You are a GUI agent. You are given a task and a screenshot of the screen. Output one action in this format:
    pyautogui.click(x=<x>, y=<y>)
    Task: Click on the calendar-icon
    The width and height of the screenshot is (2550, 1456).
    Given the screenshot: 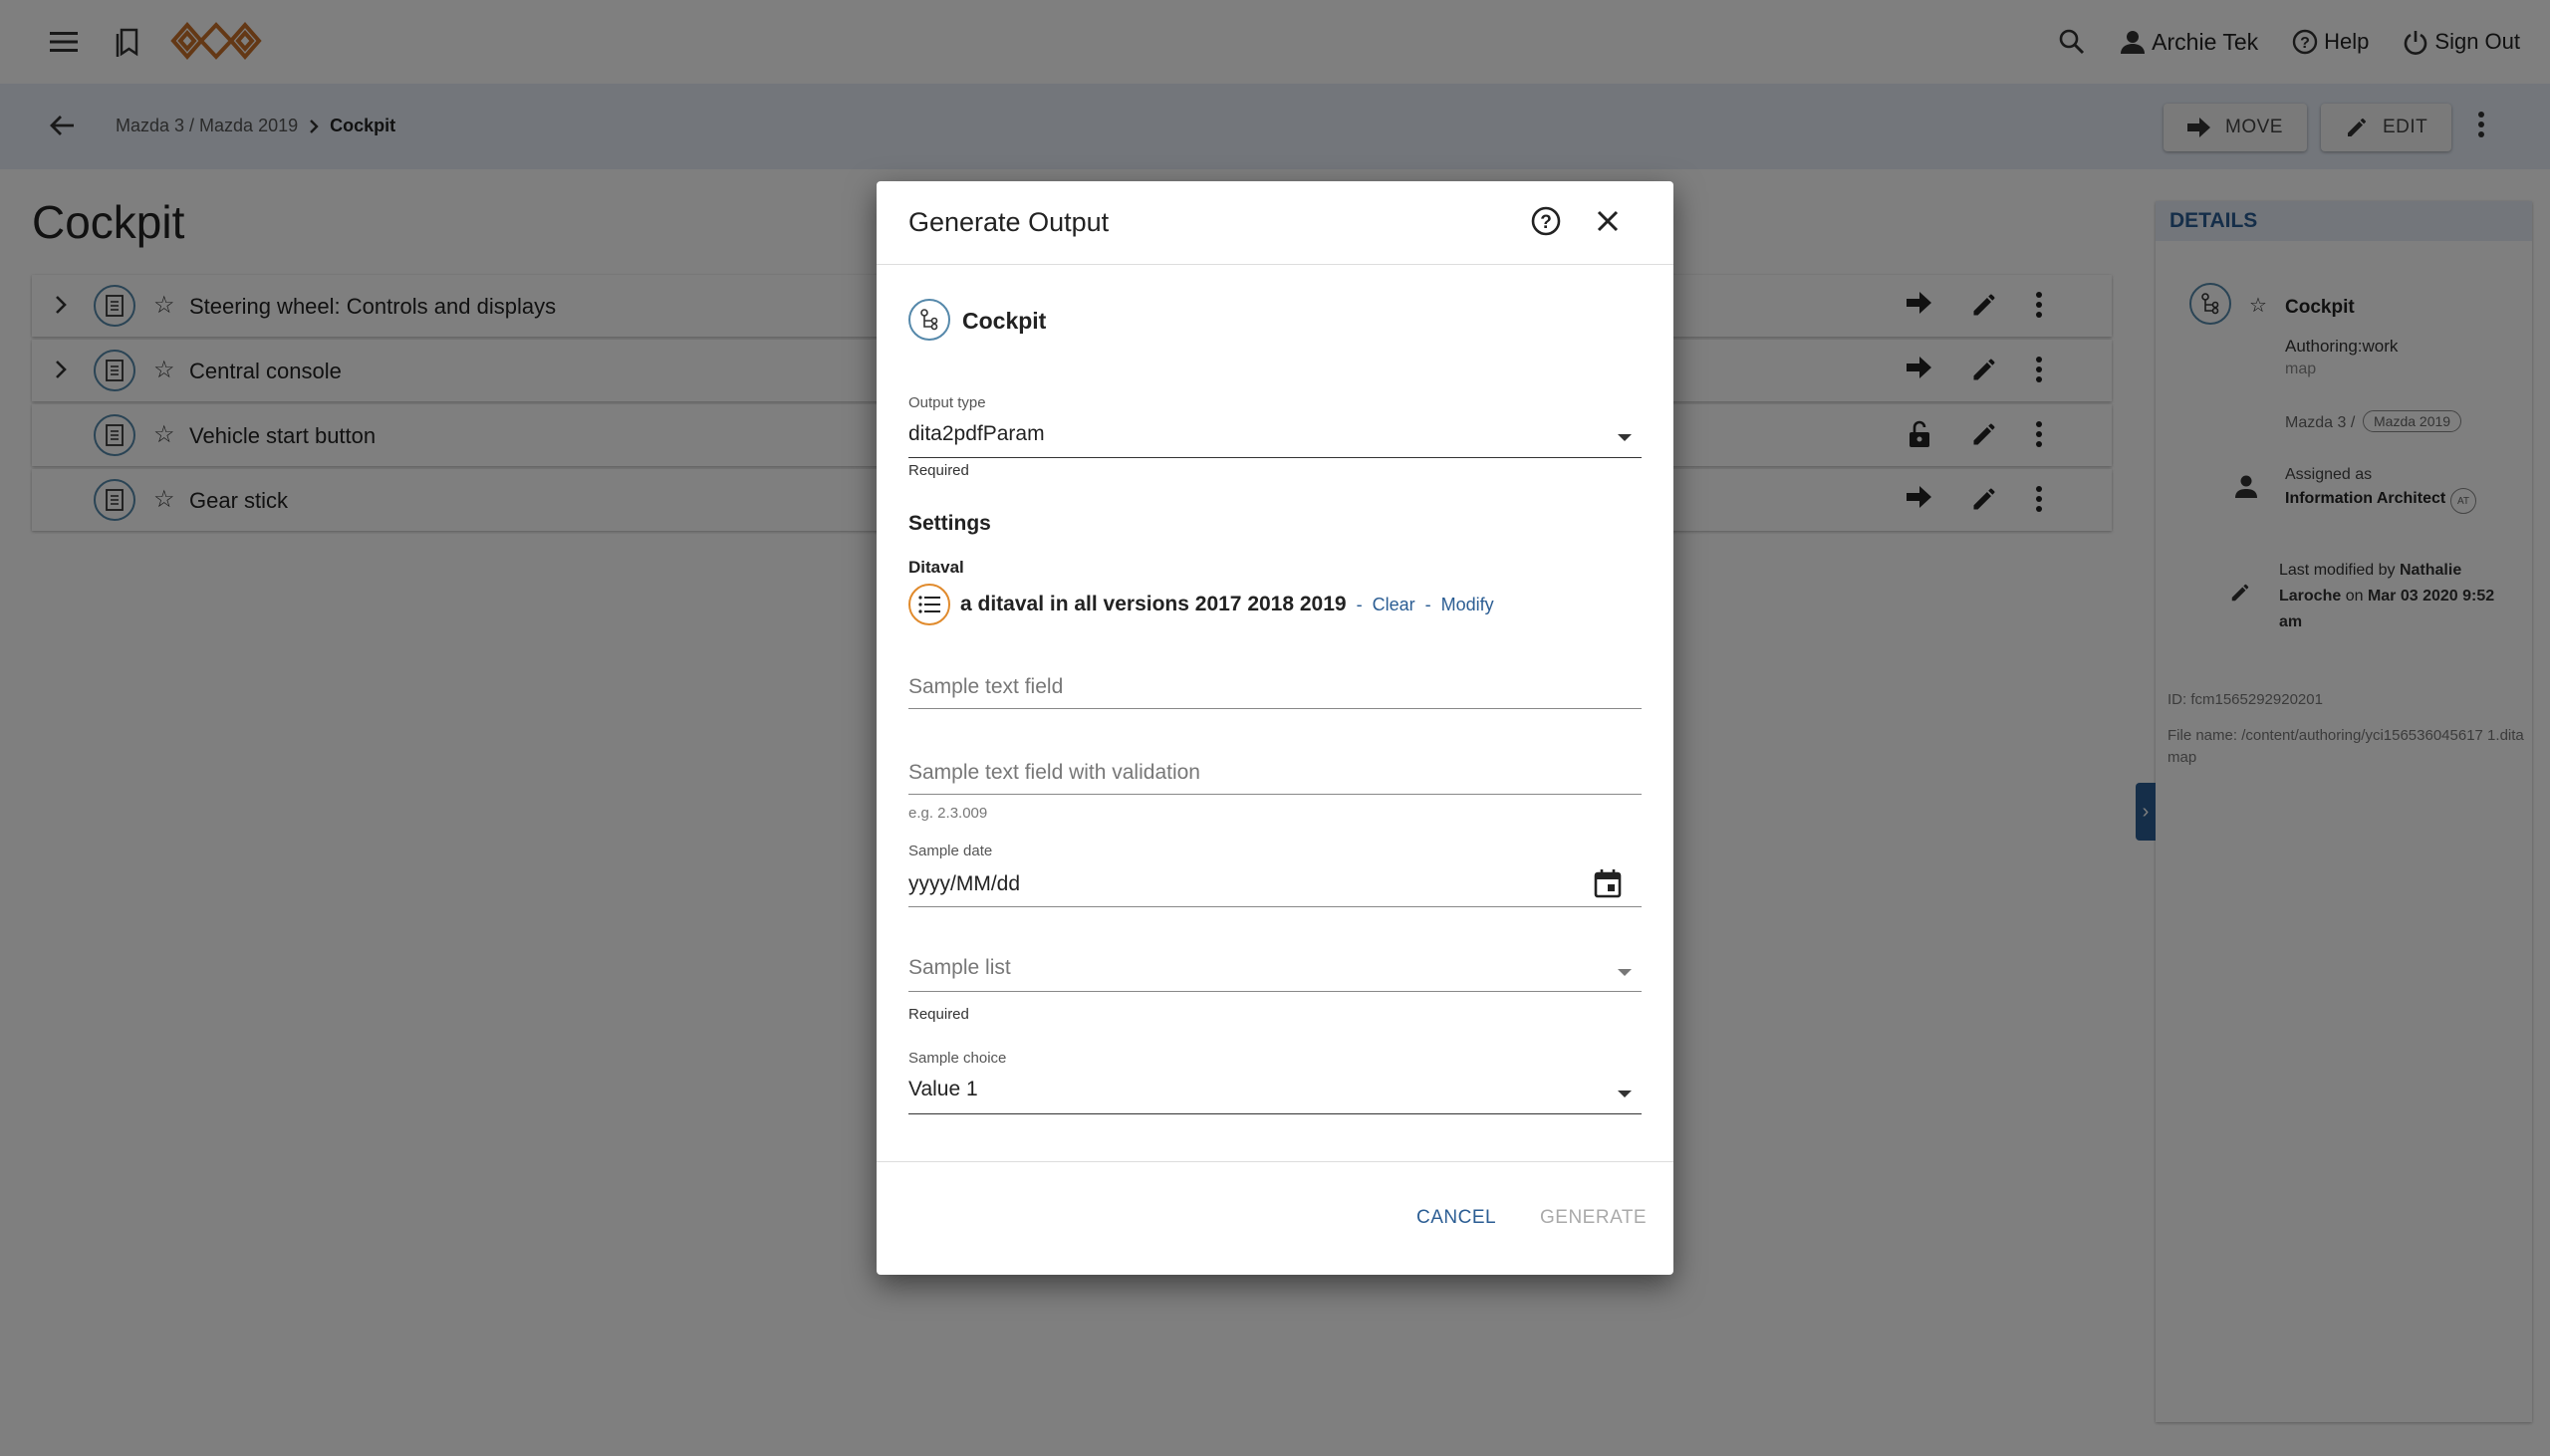 What is the action you would take?
    pyautogui.click(x=1608, y=885)
    